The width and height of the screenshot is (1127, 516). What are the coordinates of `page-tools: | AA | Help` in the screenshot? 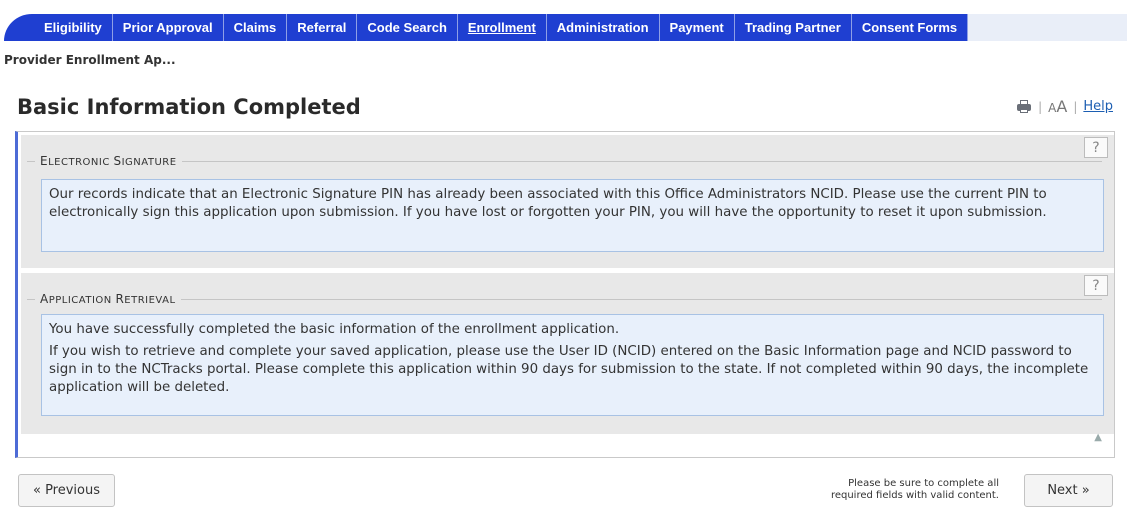 It's located at (1064, 106).